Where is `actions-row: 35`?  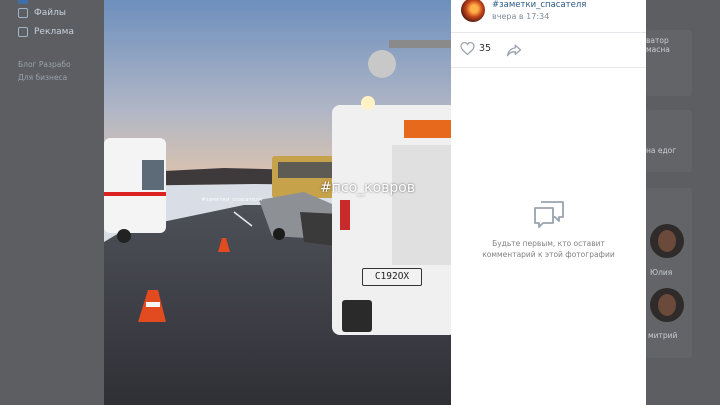
actions-row: 35 is located at coordinates (548, 50).